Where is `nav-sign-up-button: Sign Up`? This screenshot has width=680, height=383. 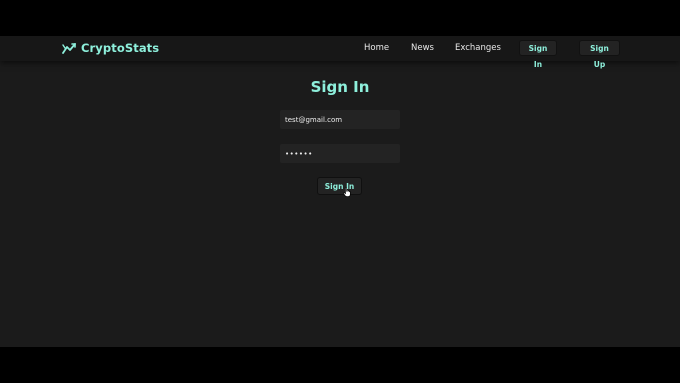
nav-sign-up-button: Sign Up is located at coordinates (599, 54).